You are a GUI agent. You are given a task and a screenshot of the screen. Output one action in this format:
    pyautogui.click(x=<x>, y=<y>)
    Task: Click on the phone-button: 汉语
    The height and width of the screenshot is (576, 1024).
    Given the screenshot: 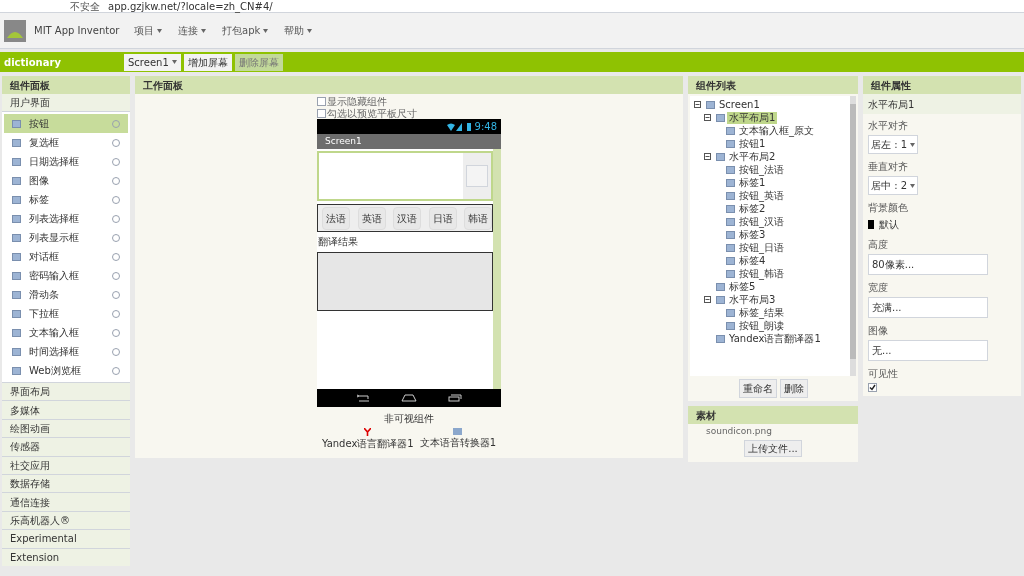 What is the action you would take?
    pyautogui.click(x=407, y=218)
    